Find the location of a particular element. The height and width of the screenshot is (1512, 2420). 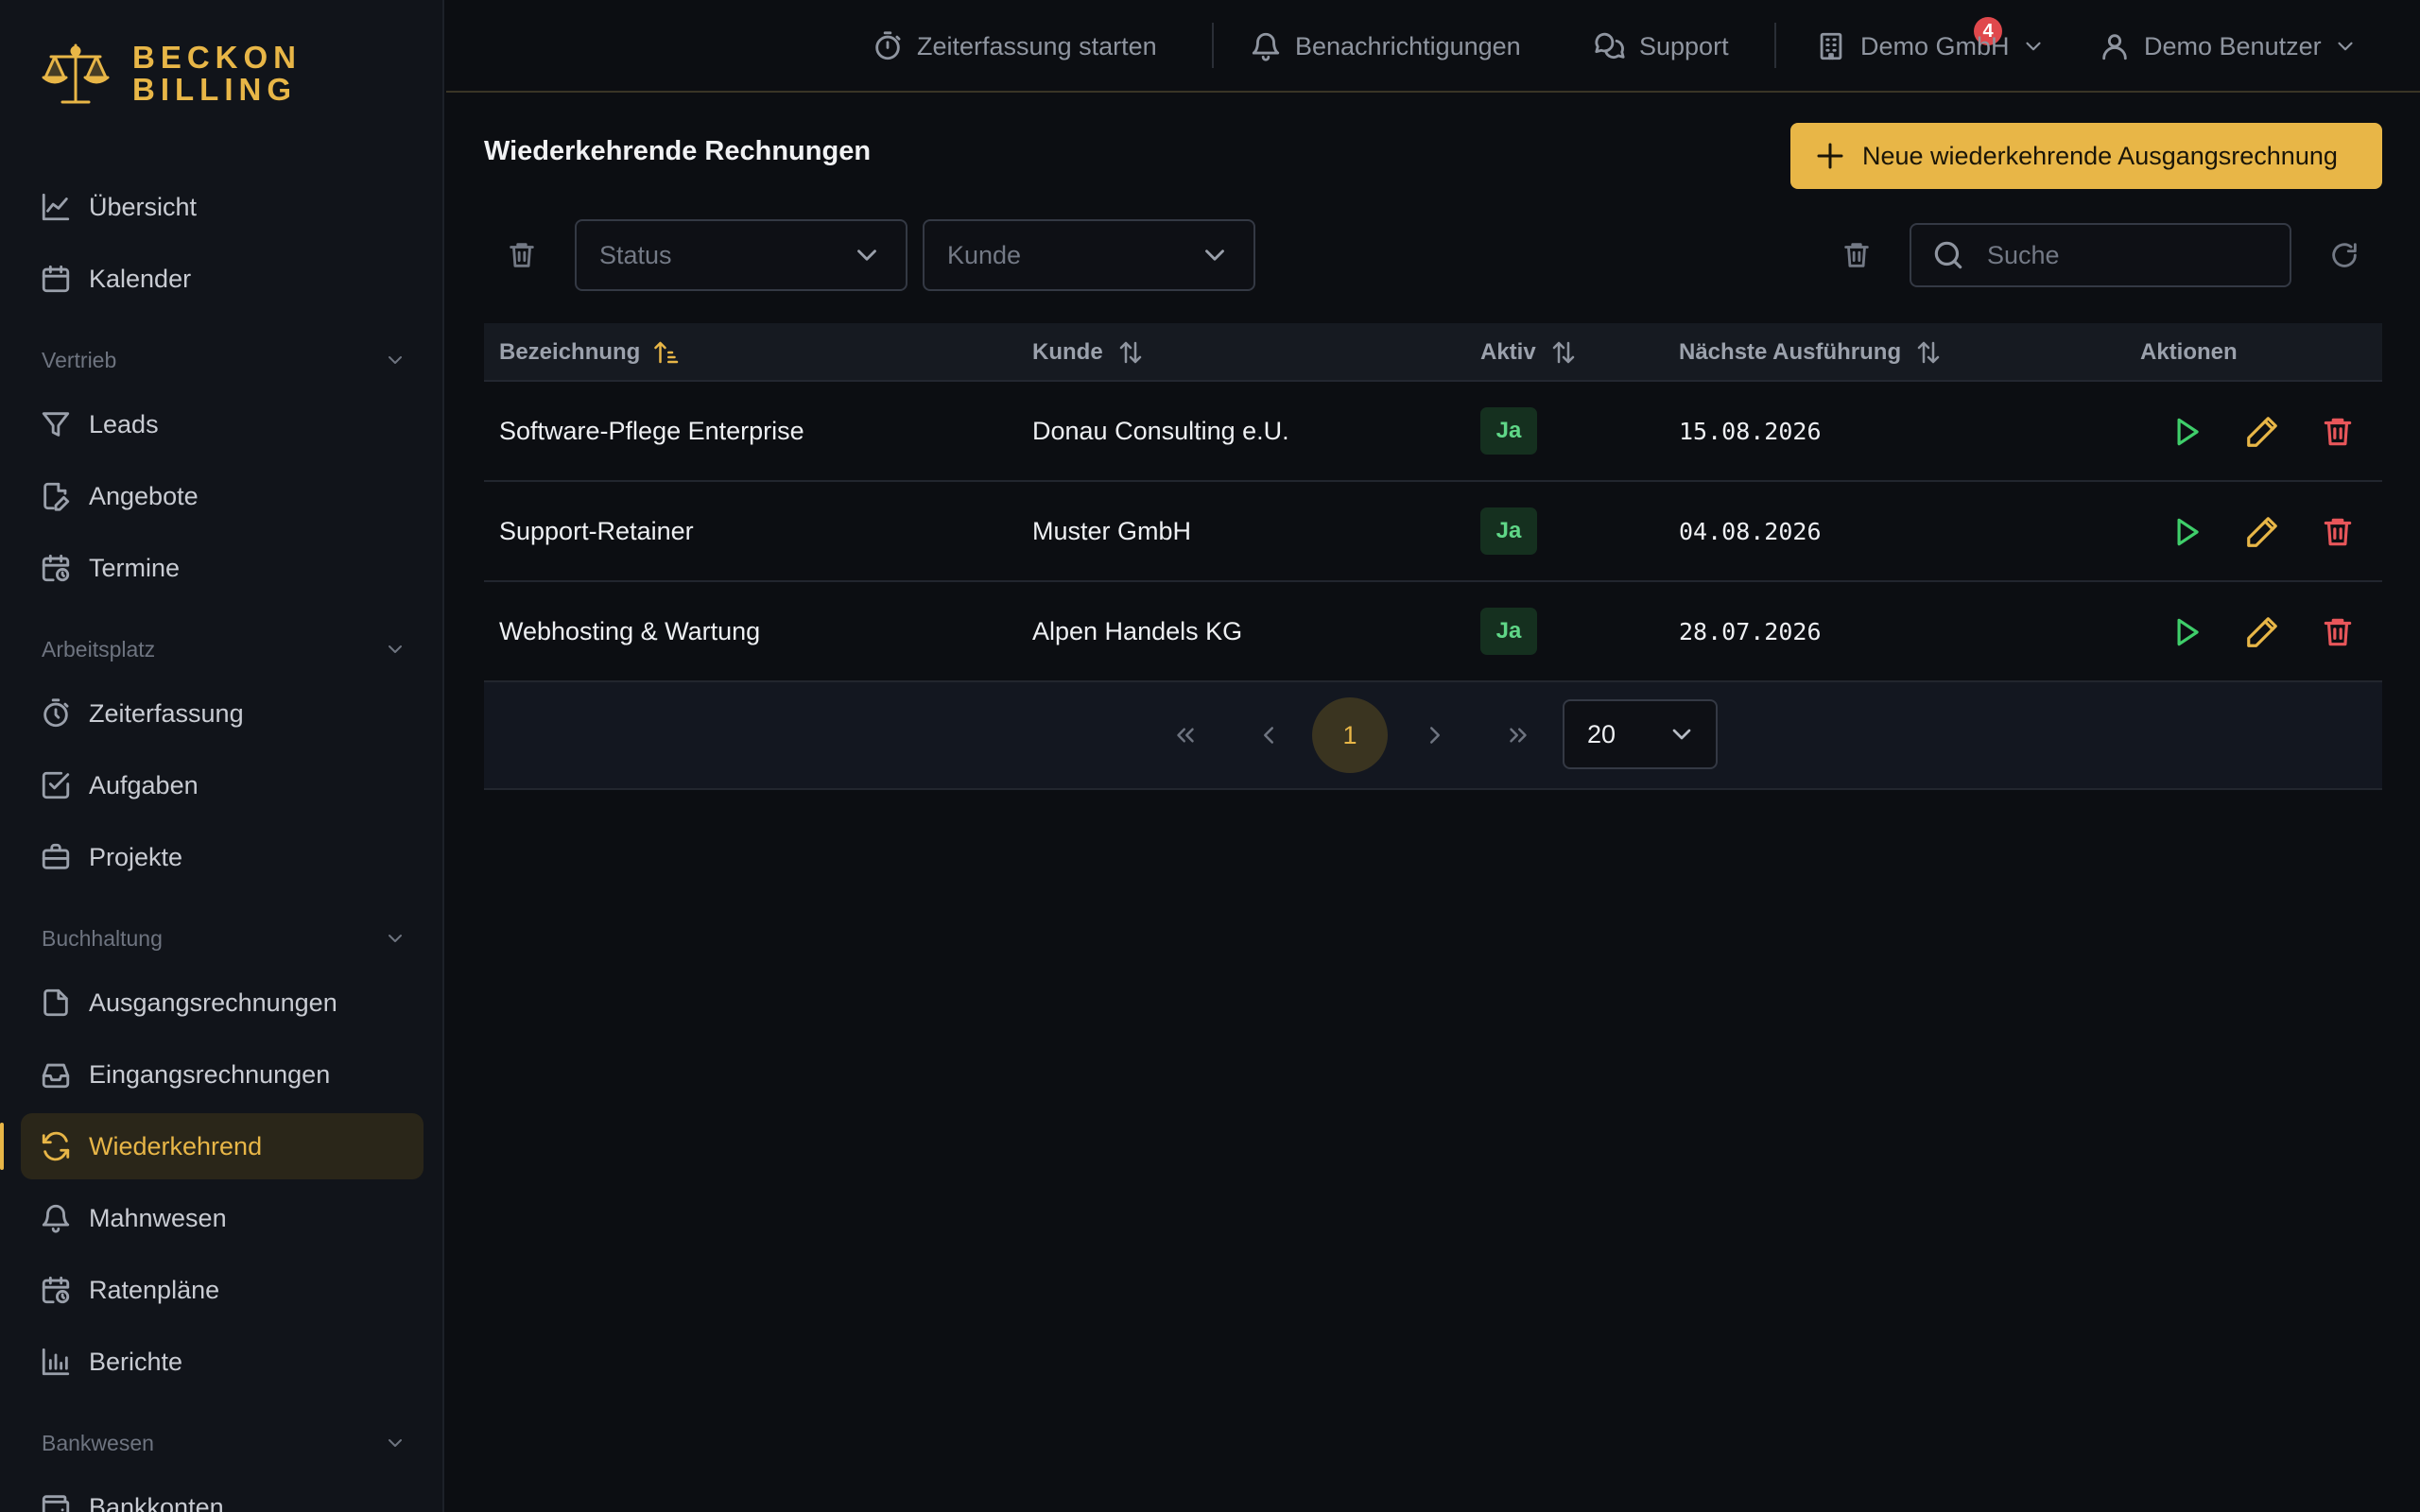

cell-name: Software-Pflege Enterprise is located at coordinates (651, 430).